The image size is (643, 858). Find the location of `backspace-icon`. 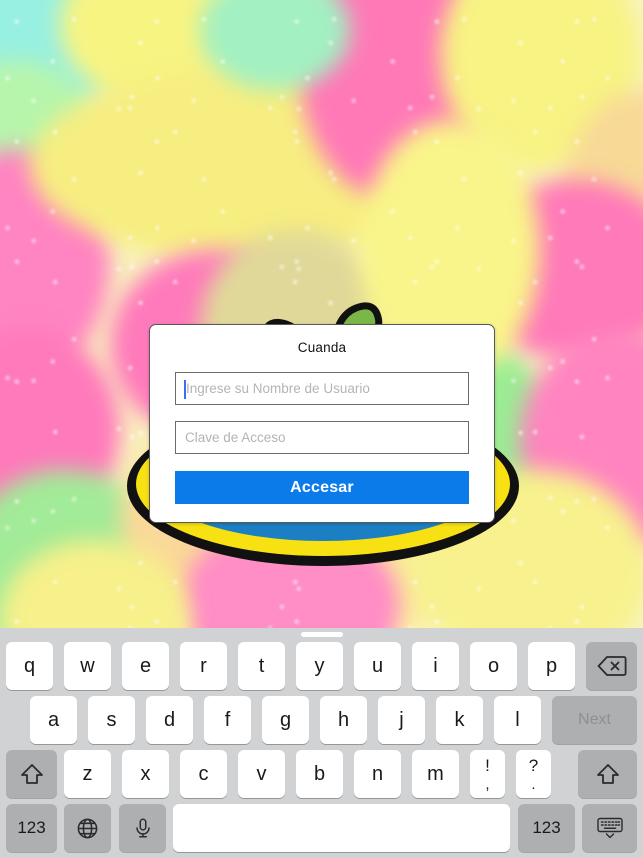

backspace-icon is located at coordinates (611, 666).